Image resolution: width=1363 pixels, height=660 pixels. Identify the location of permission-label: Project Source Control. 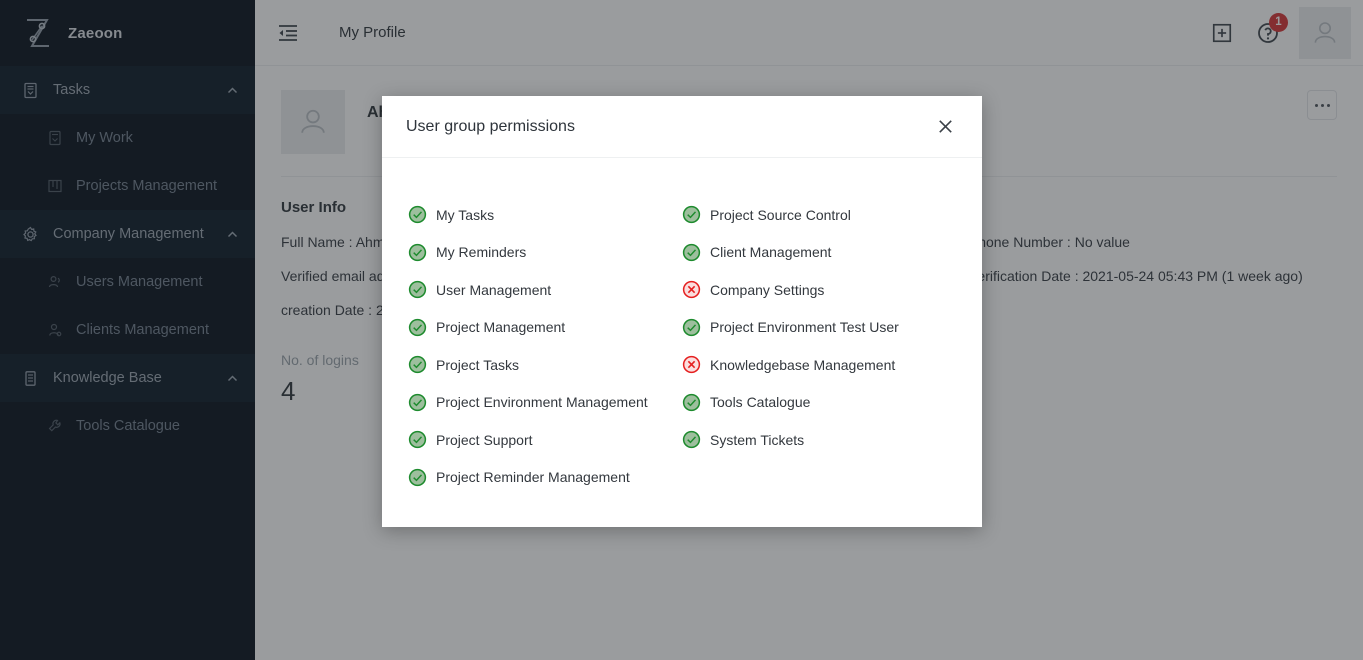
(780, 214).